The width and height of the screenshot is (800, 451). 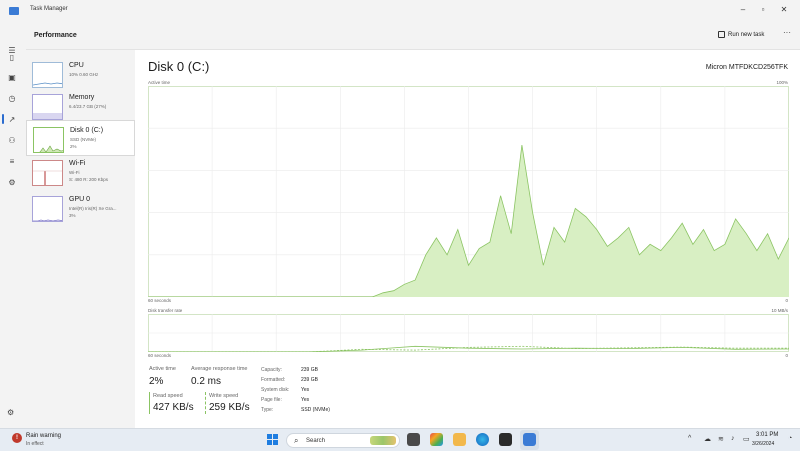 What do you see at coordinates (273, 440) in the screenshot?
I see `start-button` at bounding box center [273, 440].